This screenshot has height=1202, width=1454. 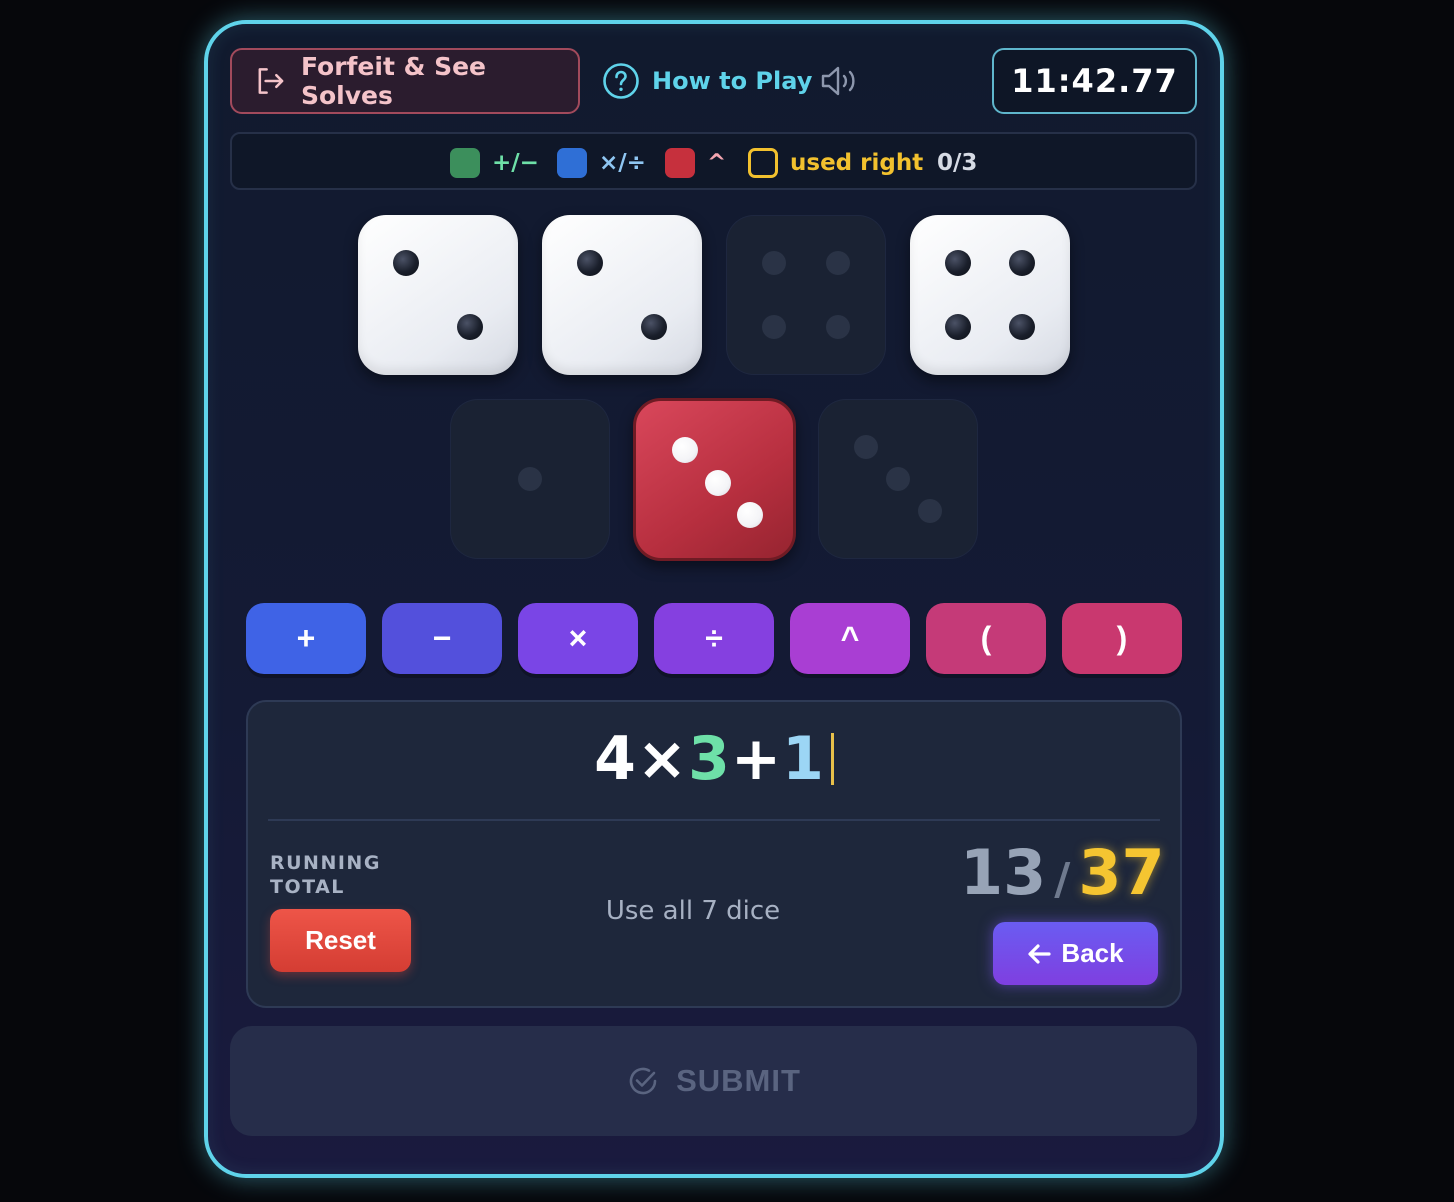 I want to click on expression-token: 4, so click(x=615, y=759).